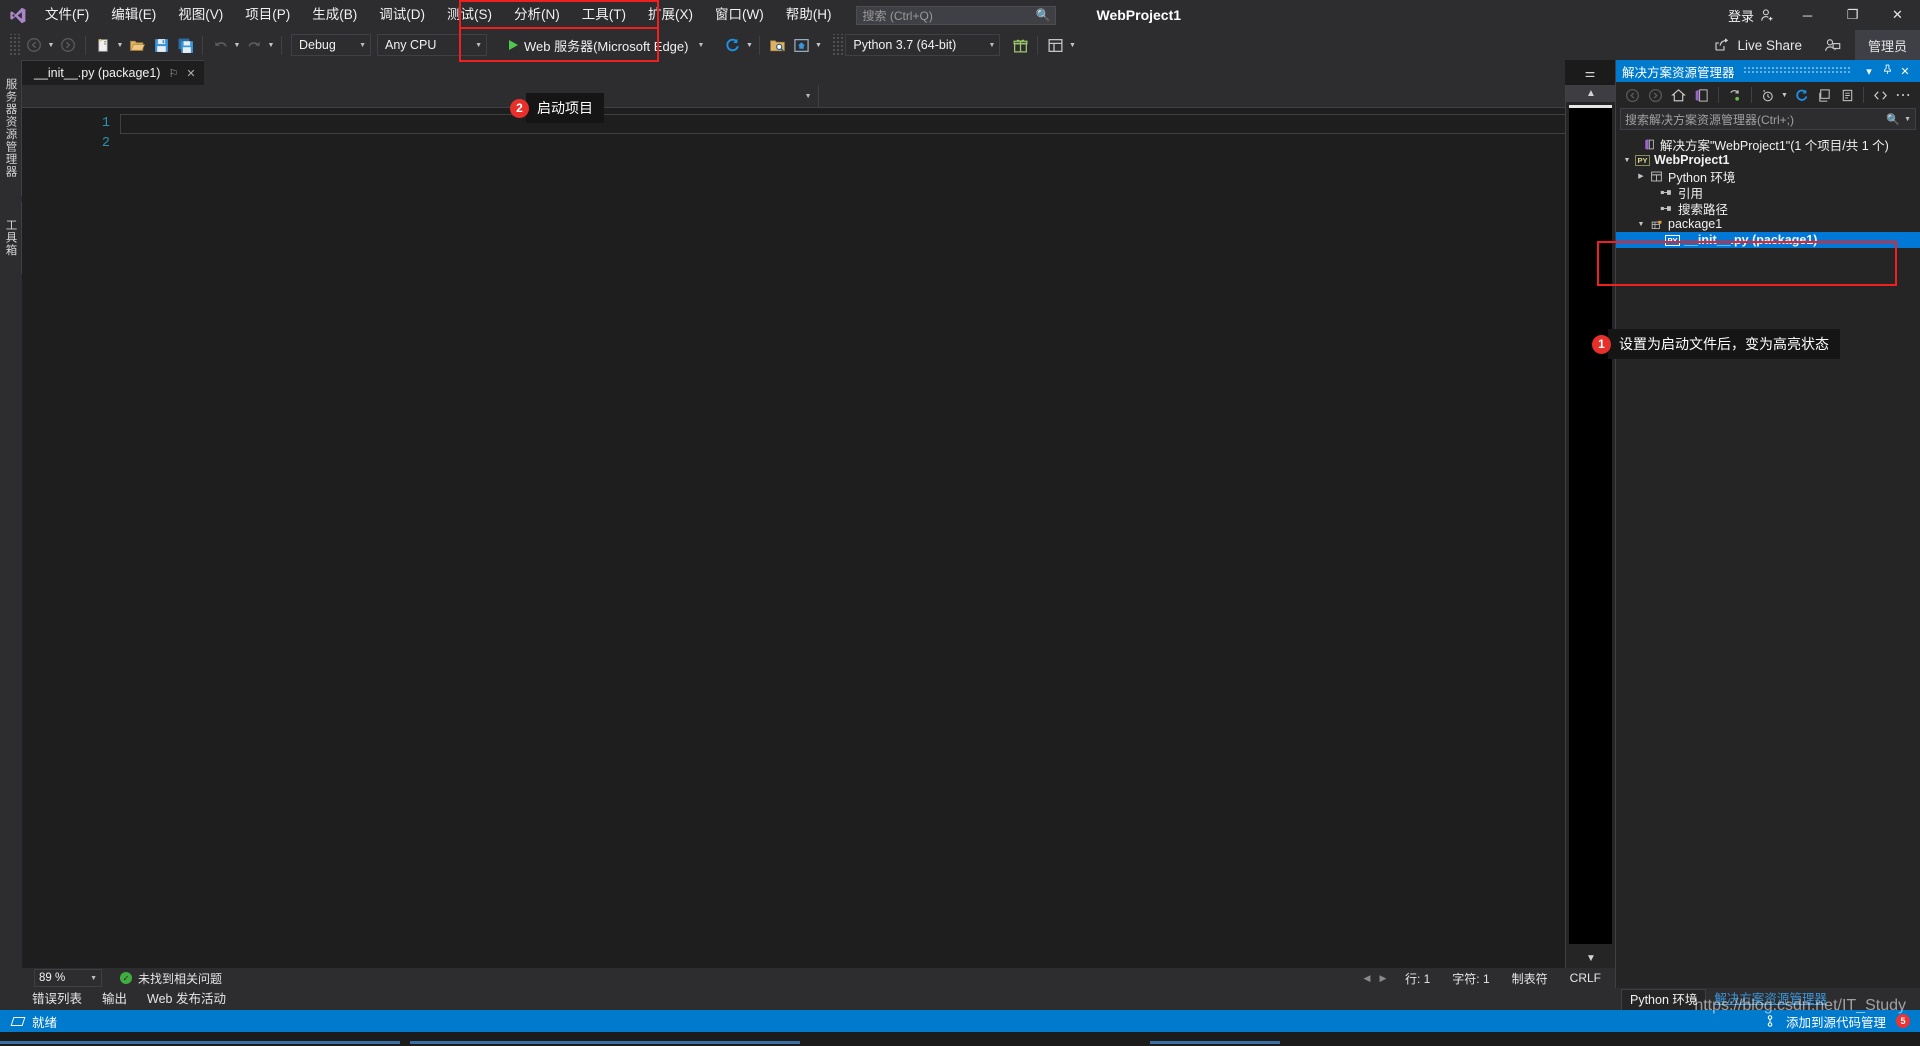 Image resolution: width=1920 pixels, height=1046 pixels. What do you see at coordinates (220, 45) in the screenshot?
I see `undo-icon` at bounding box center [220, 45].